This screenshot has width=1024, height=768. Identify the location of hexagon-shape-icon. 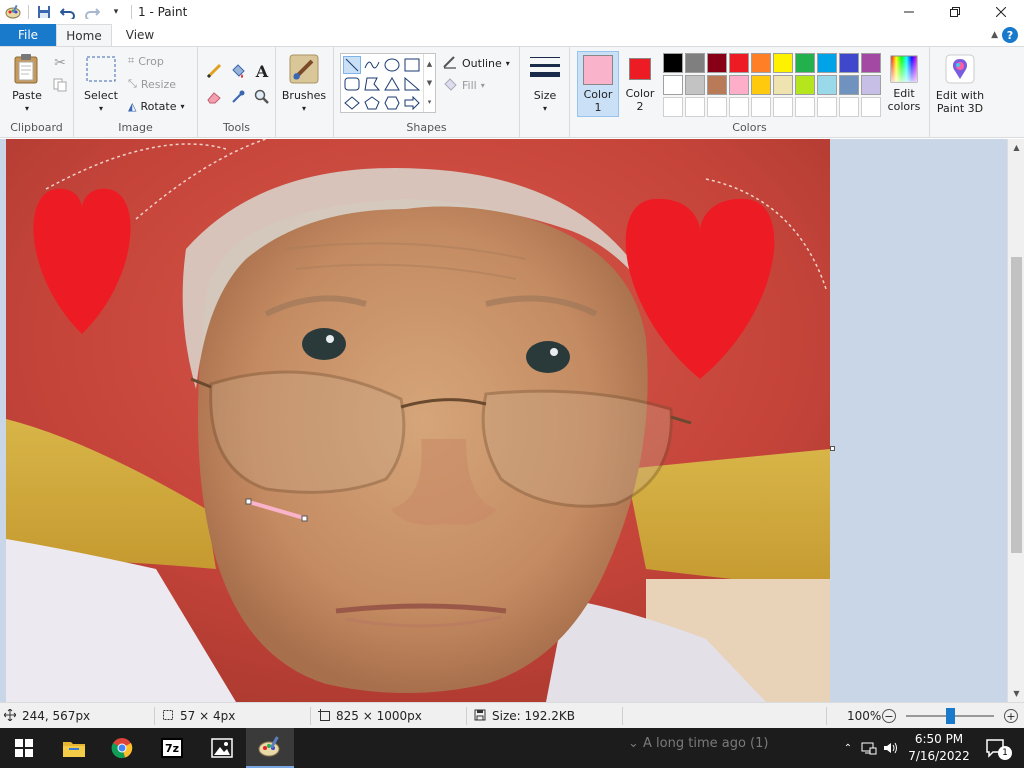
(392, 103).